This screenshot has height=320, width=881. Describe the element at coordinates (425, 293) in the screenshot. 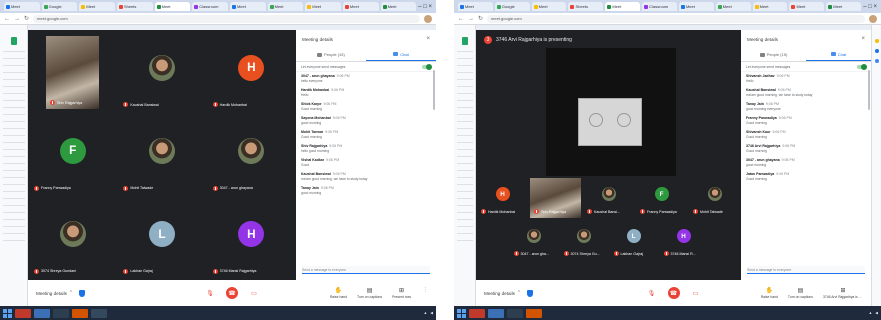

I see `more-options-icon: ⋮` at that location.